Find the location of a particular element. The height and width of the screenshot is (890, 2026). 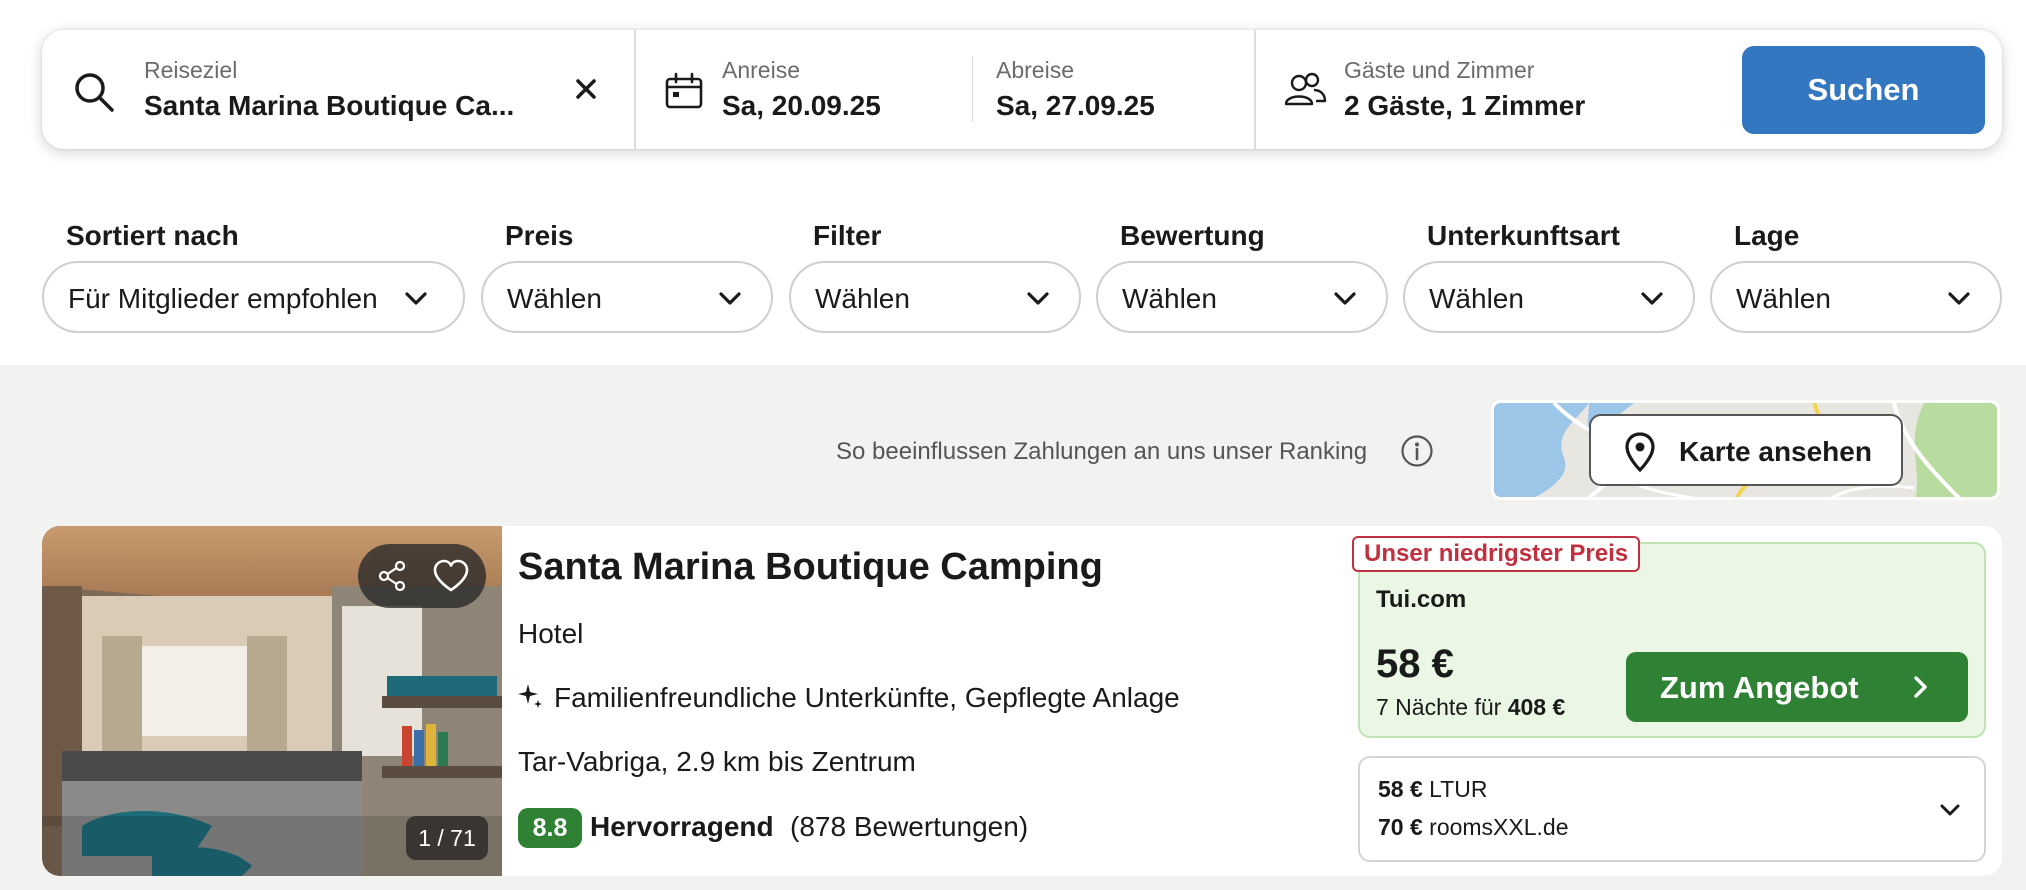

photo-counter: 1 / 71 is located at coordinates (447, 838).